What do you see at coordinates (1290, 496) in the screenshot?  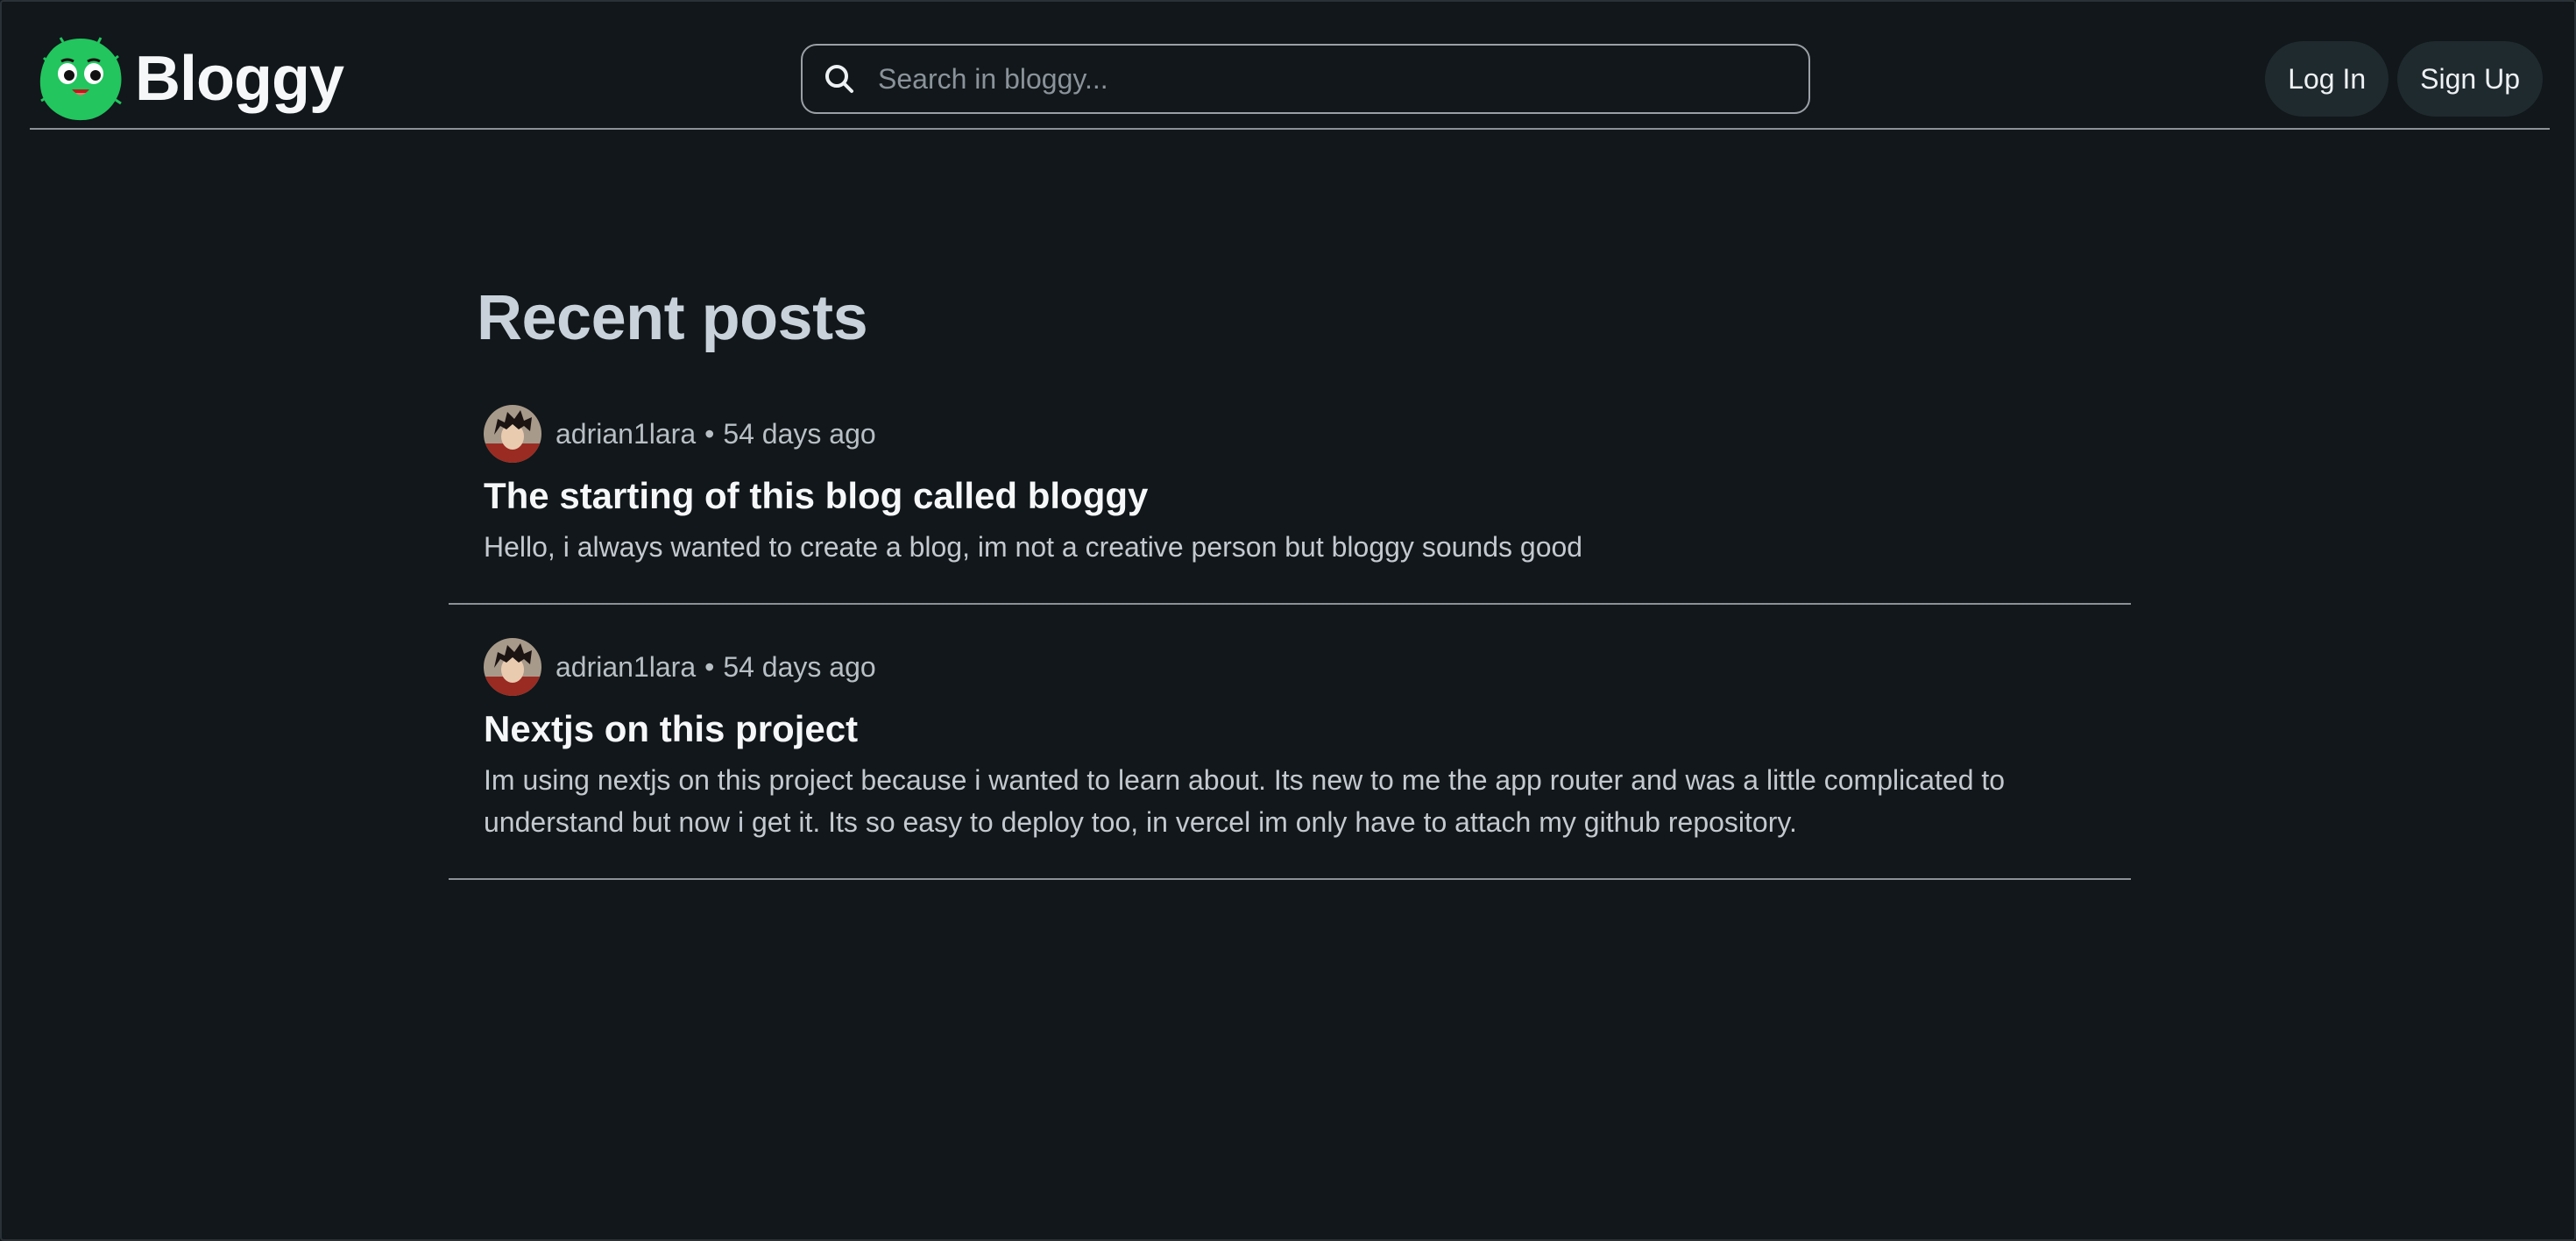 I see `post-title: The starting of this blog called bloggy` at bounding box center [1290, 496].